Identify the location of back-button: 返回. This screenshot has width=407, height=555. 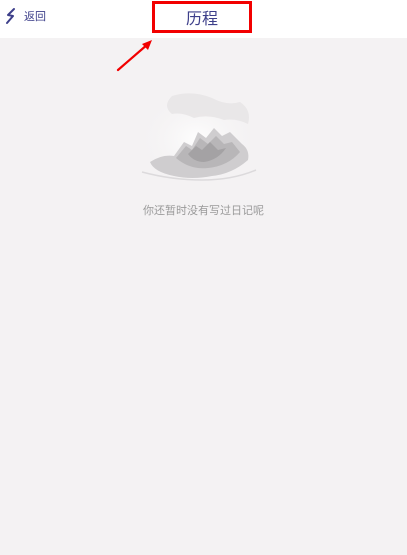
(25, 16).